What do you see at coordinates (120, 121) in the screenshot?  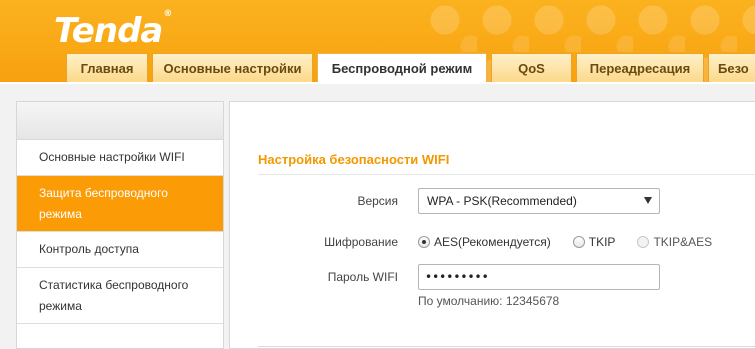 I see `sidebar-header` at bounding box center [120, 121].